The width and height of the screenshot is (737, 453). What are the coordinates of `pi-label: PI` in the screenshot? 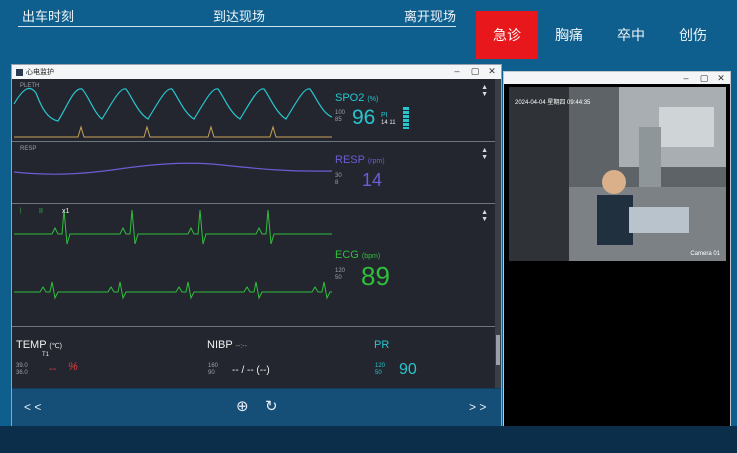 It's located at (384, 115).